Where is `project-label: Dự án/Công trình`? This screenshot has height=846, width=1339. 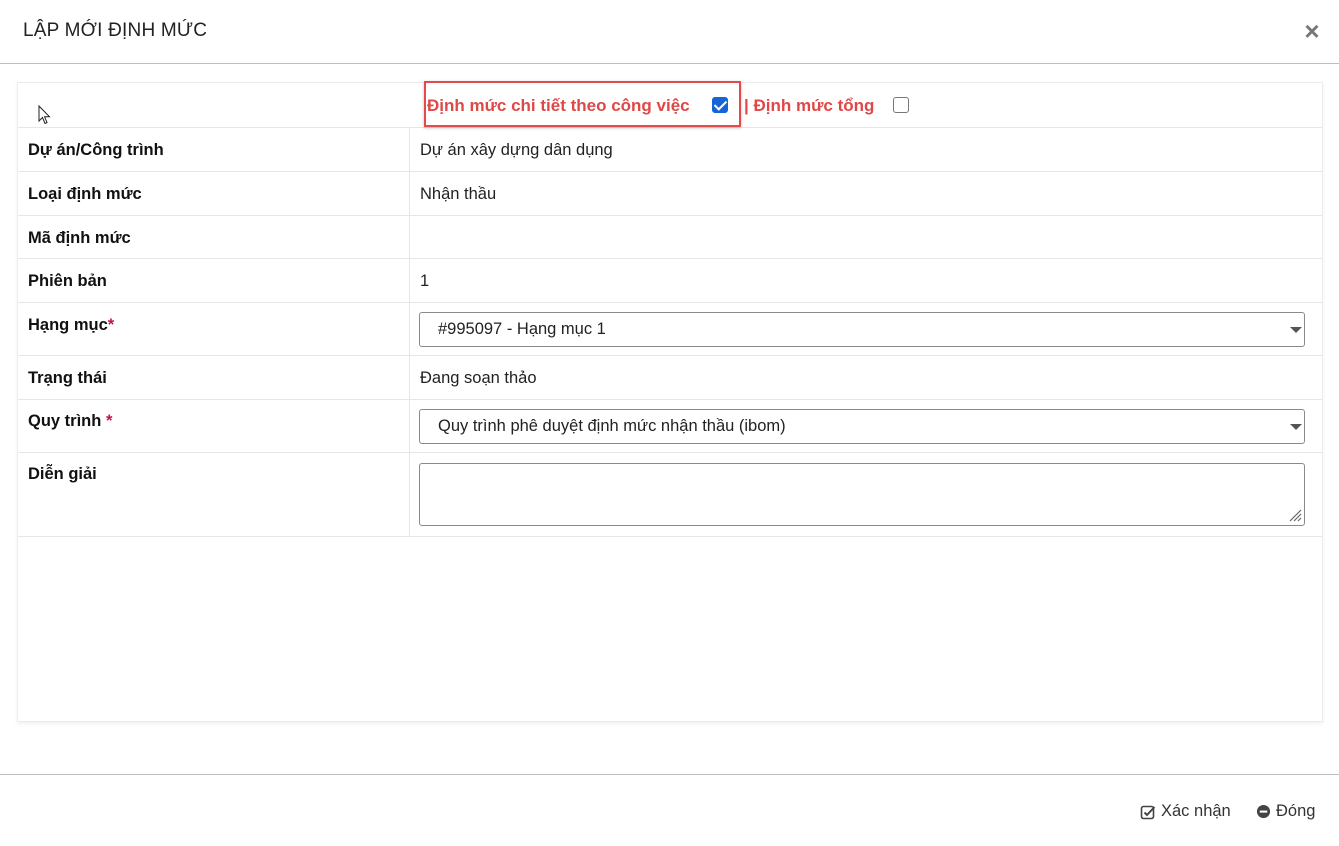
project-label: Dự án/Công trình is located at coordinates (96, 150).